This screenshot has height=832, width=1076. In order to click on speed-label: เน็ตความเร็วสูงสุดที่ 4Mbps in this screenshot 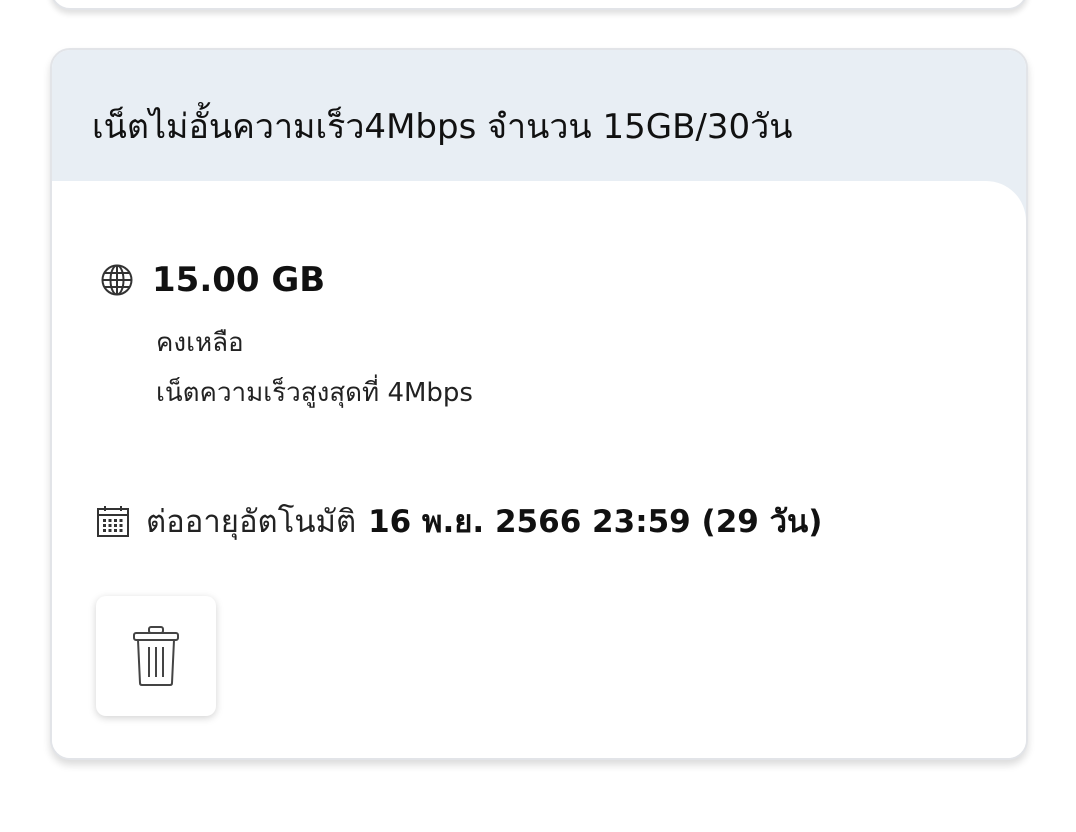, I will do `click(314, 393)`.